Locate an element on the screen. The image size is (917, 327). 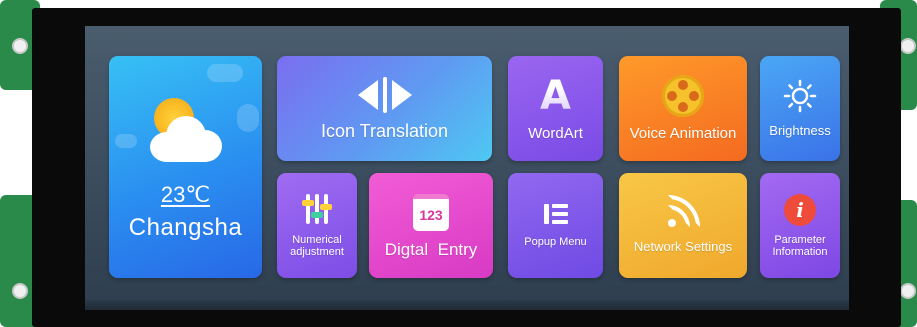
sun-cloud-icon is located at coordinates (186, 133).